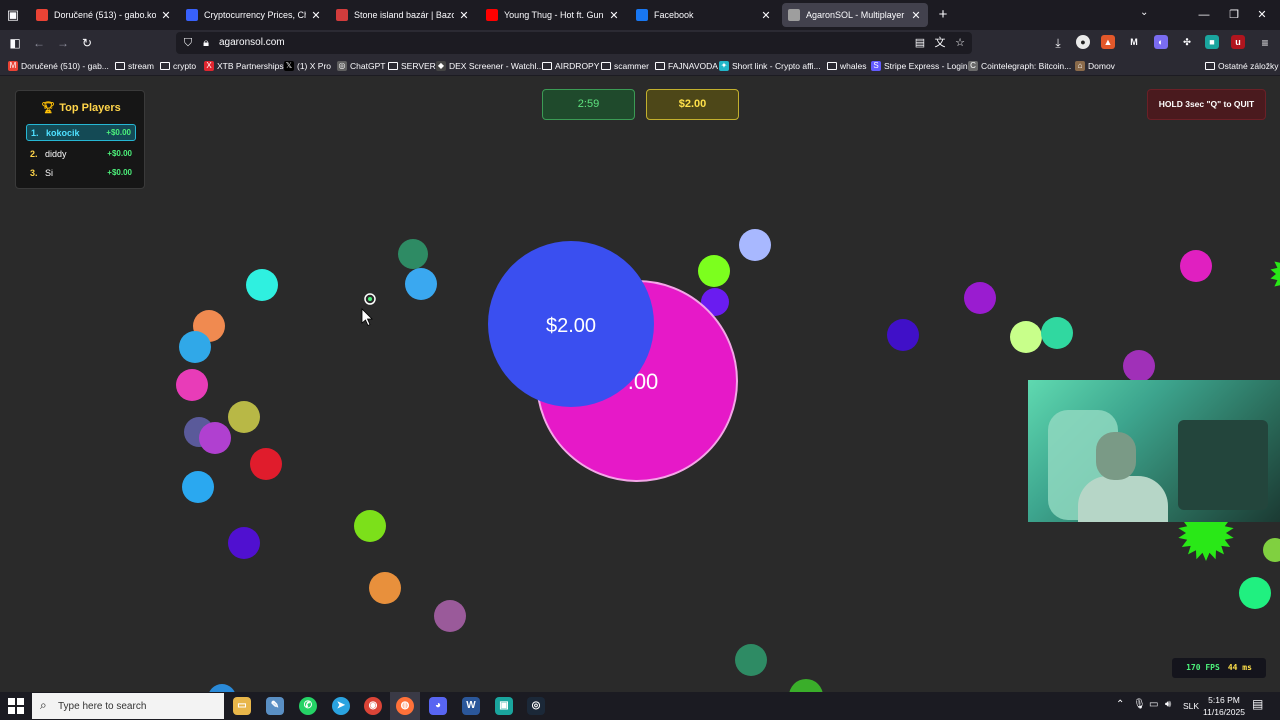  What do you see at coordinates (692, 104) in the screenshot?
I see `balance-display: $2.00` at bounding box center [692, 104].